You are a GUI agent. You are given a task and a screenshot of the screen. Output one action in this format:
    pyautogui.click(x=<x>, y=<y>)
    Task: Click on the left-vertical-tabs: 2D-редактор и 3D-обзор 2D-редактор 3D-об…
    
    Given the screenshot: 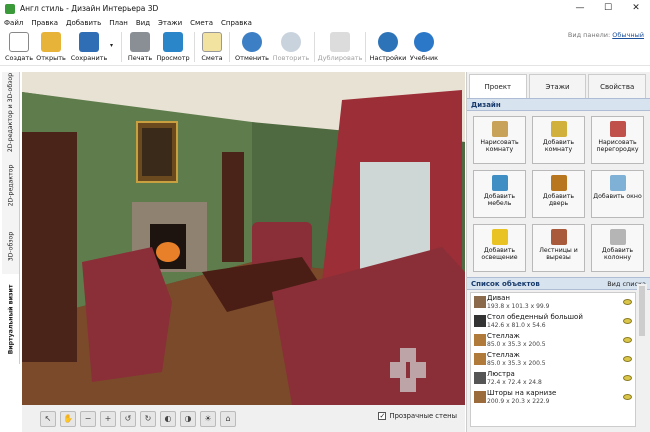 What is the action you would take?
    pyautogui.click(x=11, y=242)
    